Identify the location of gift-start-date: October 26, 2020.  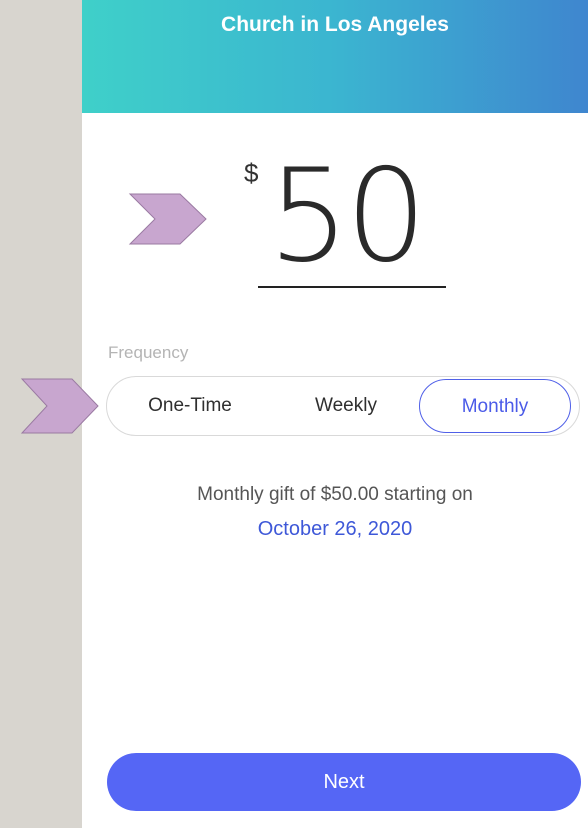
(335, 529).